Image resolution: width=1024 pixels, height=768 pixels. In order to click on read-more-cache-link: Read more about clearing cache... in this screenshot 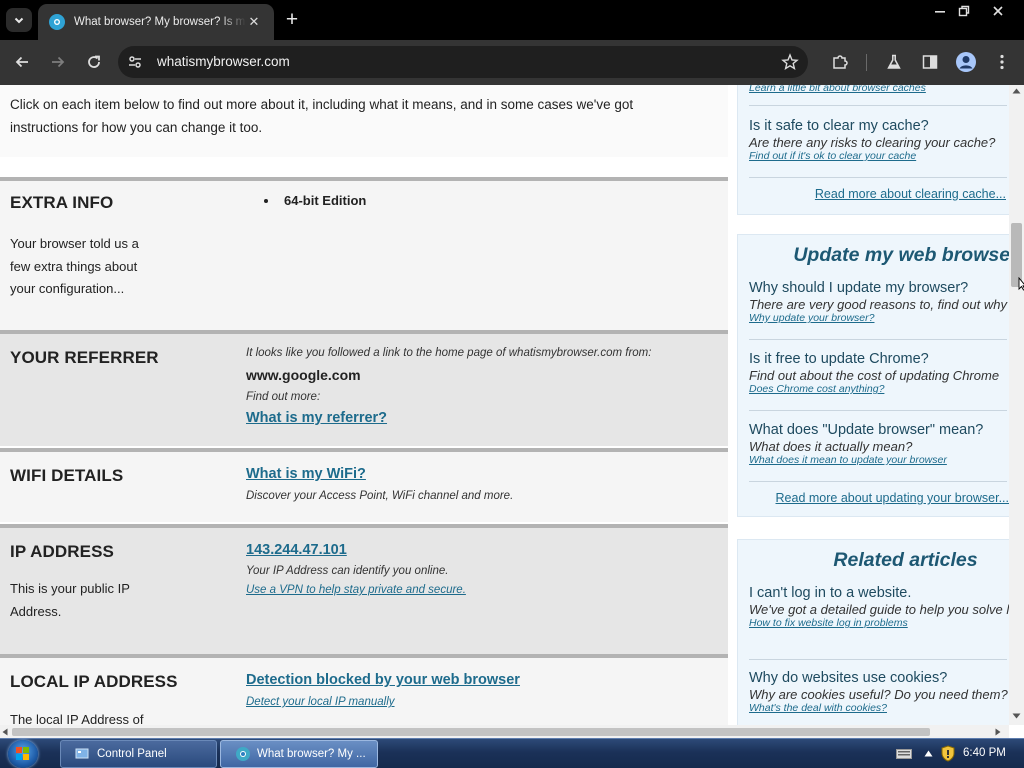, I will do `click(910, 194)`.